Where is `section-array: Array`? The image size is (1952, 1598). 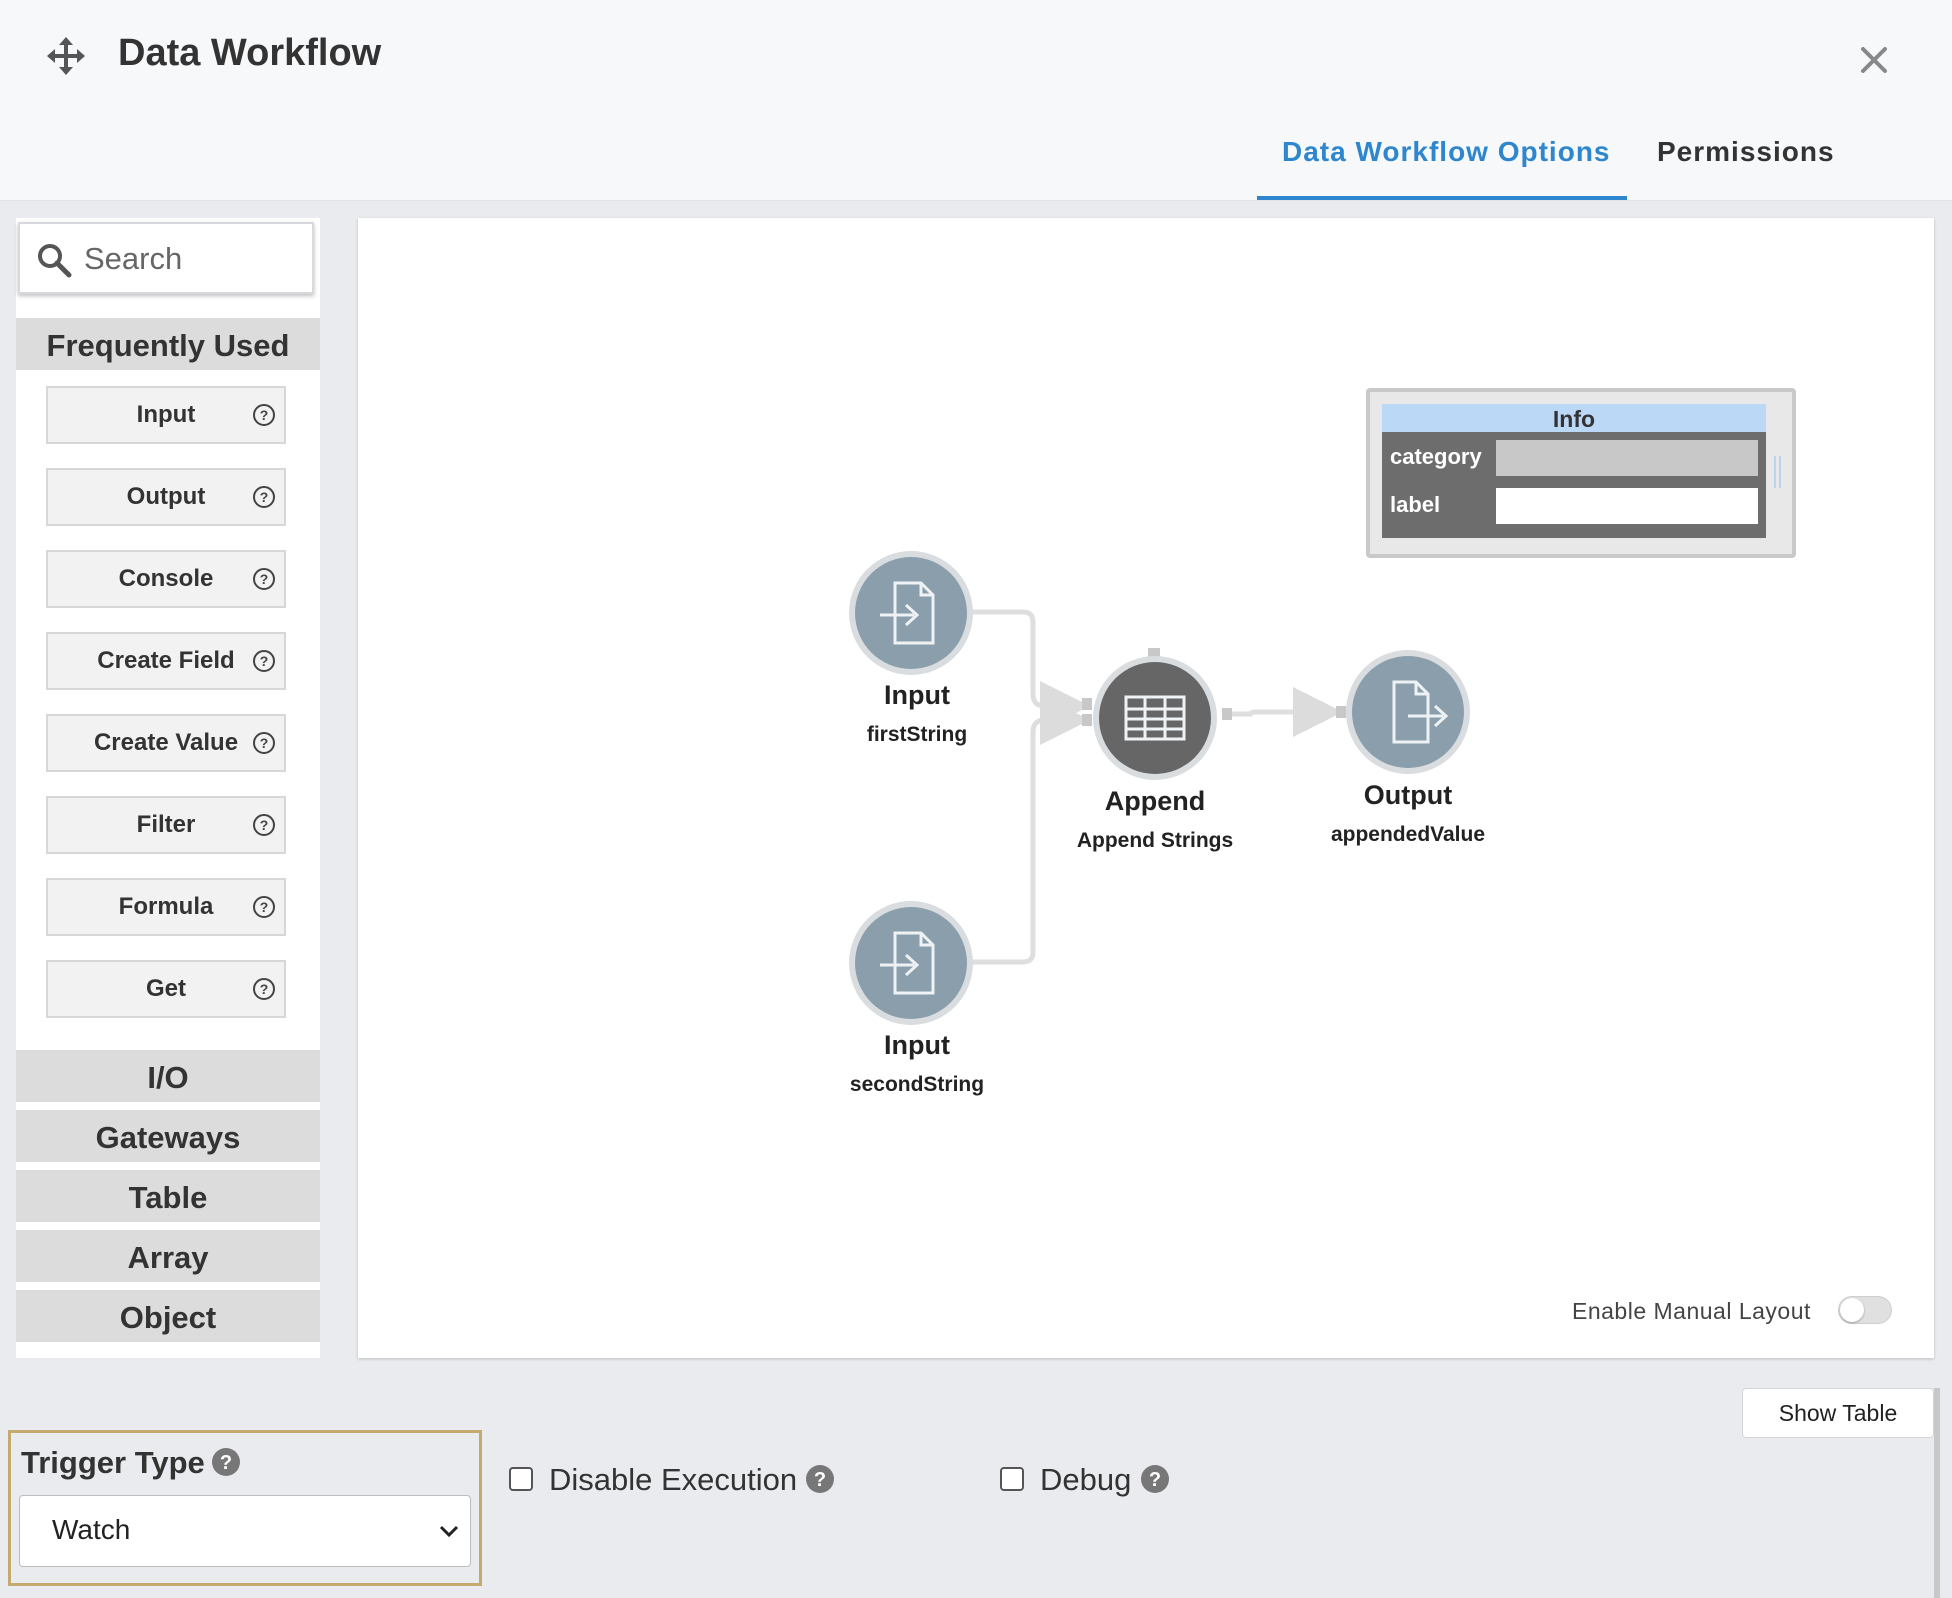
section-array: Array is located at coordinates (168, 1256).